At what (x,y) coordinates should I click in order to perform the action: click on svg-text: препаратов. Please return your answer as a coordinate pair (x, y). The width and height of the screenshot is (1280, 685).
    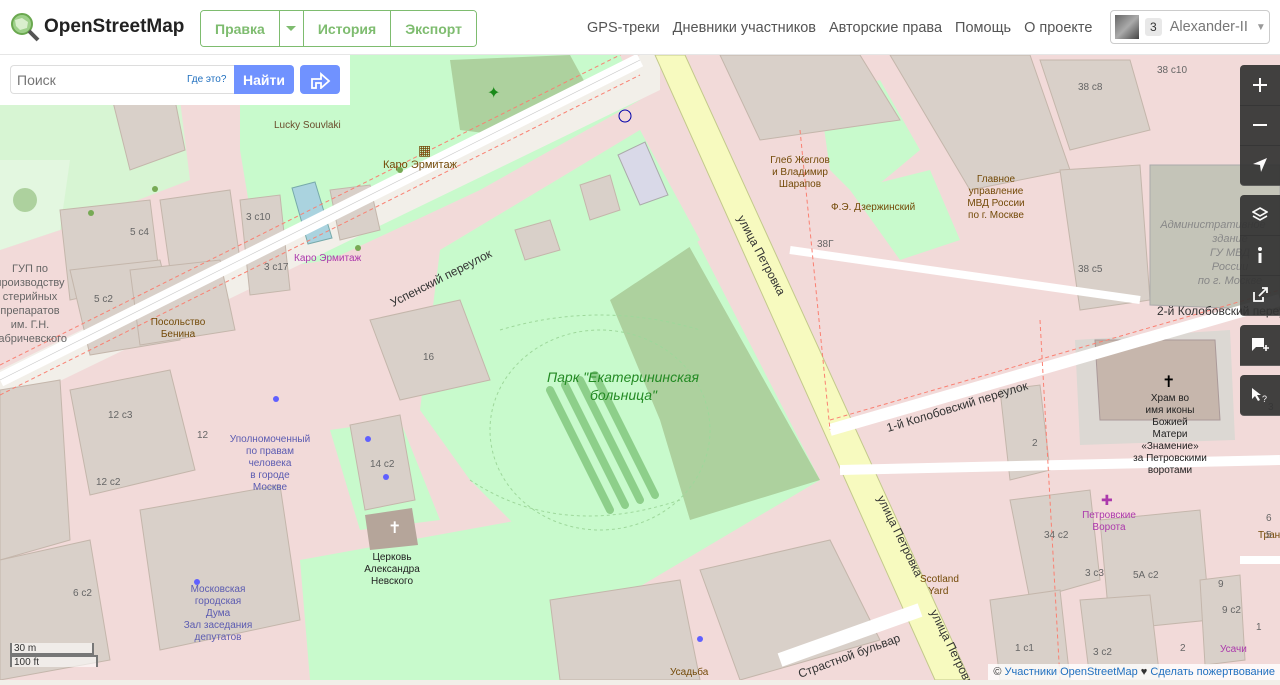
    Looking at the image, I should click on (29, 311).